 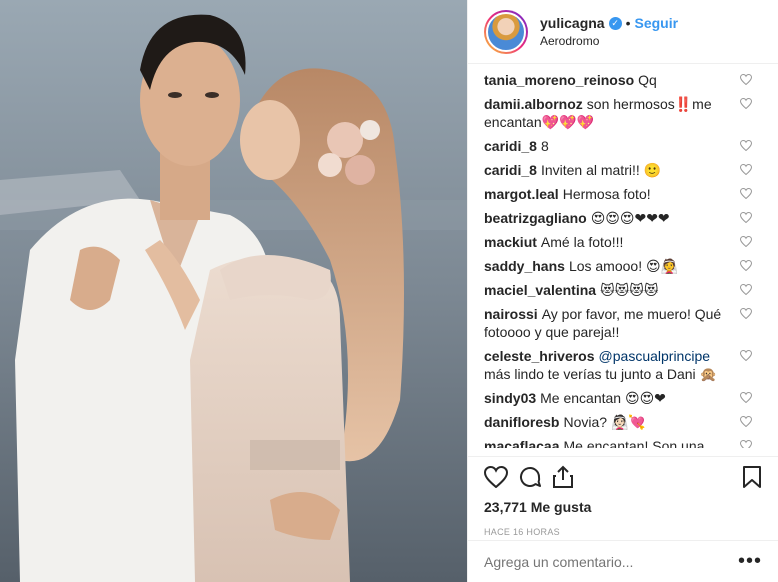 I want to click on comment-username: beatrizgagliano, so click(x=535, y=218).